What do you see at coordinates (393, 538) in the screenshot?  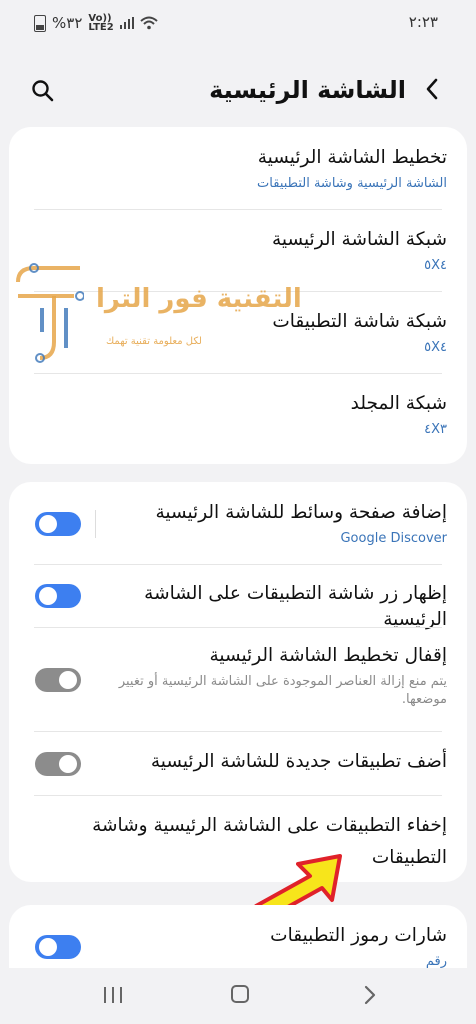 I see `item-subtitle: Google Discover` at bounding box center [393, 538].